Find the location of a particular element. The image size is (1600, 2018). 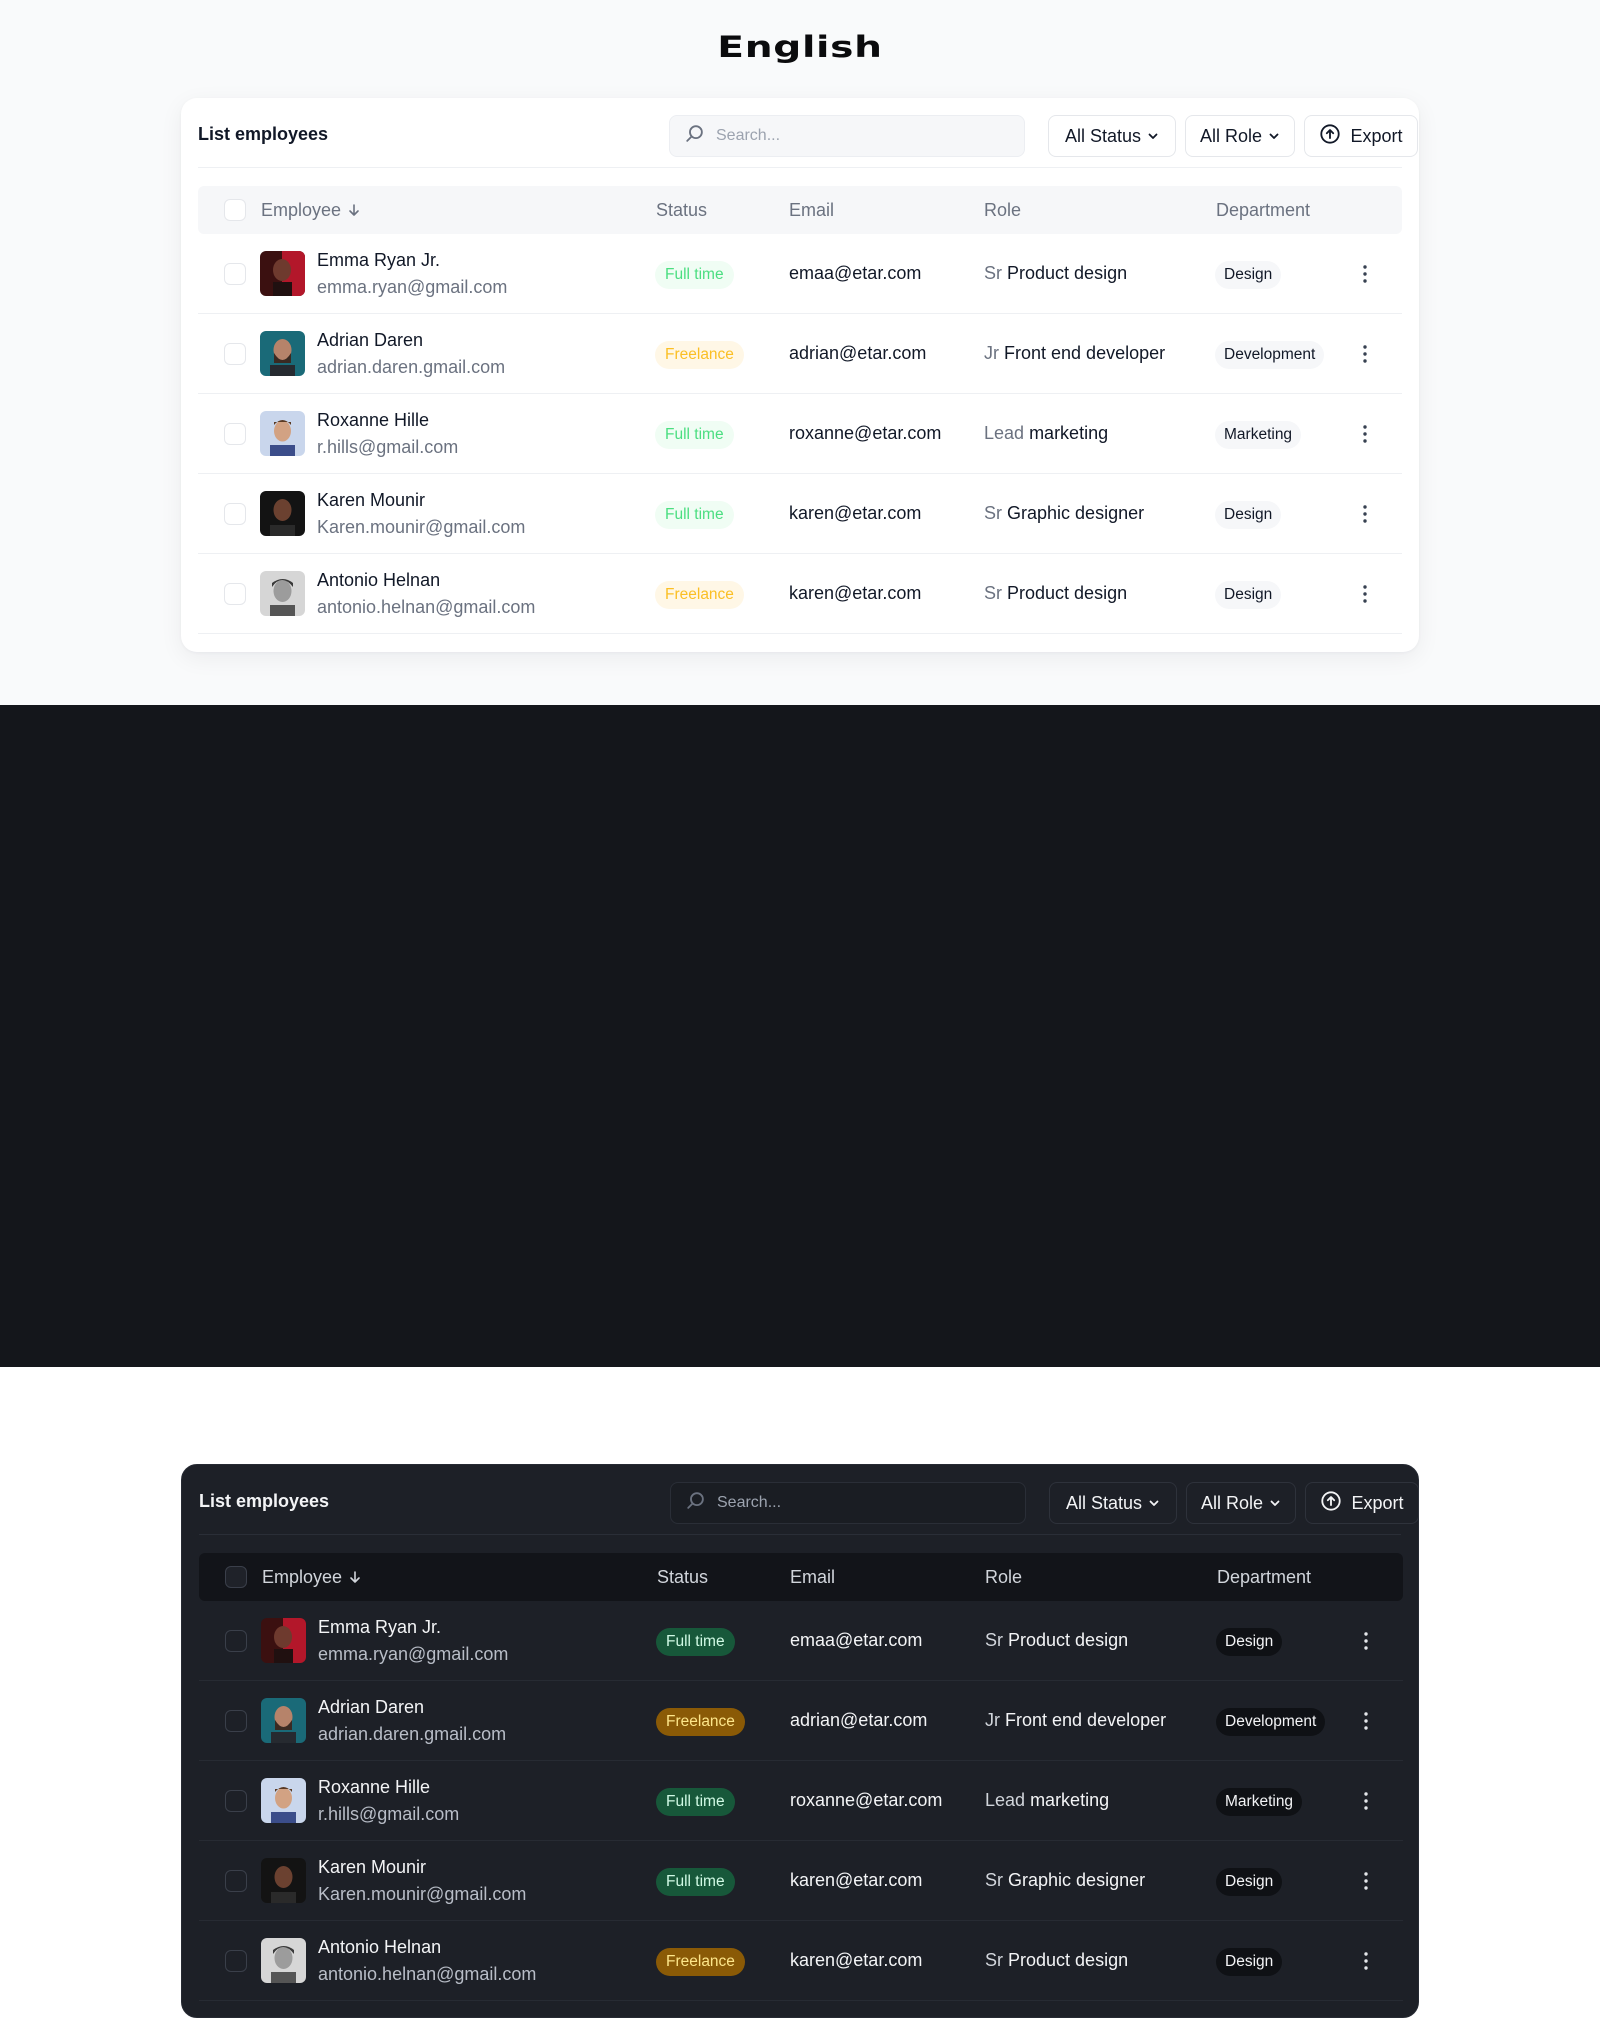

role-level: Jr is located at coordinates (991, 353).